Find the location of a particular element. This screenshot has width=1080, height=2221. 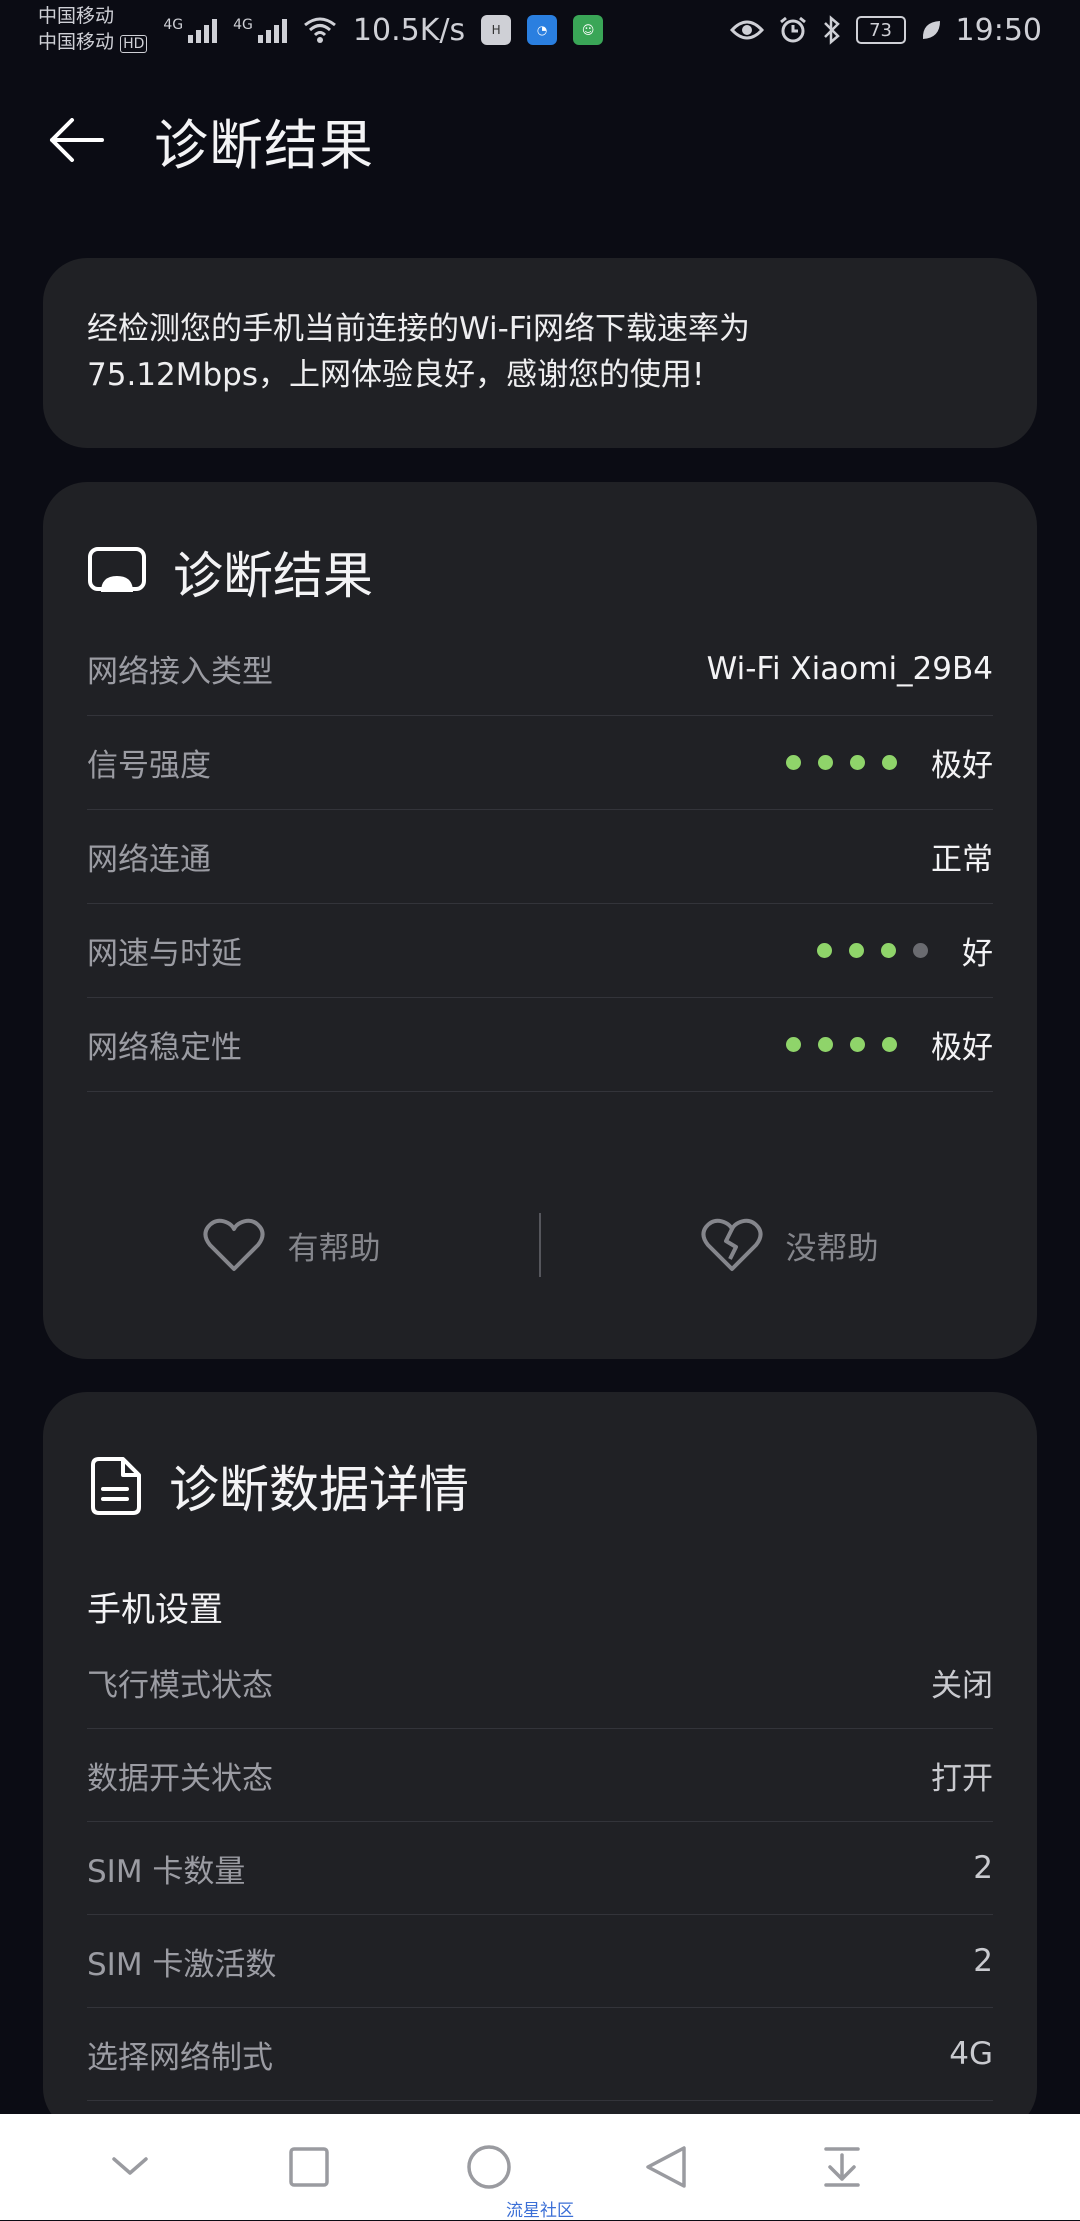

row-right: 正常 is located at coordinates (962, 856).